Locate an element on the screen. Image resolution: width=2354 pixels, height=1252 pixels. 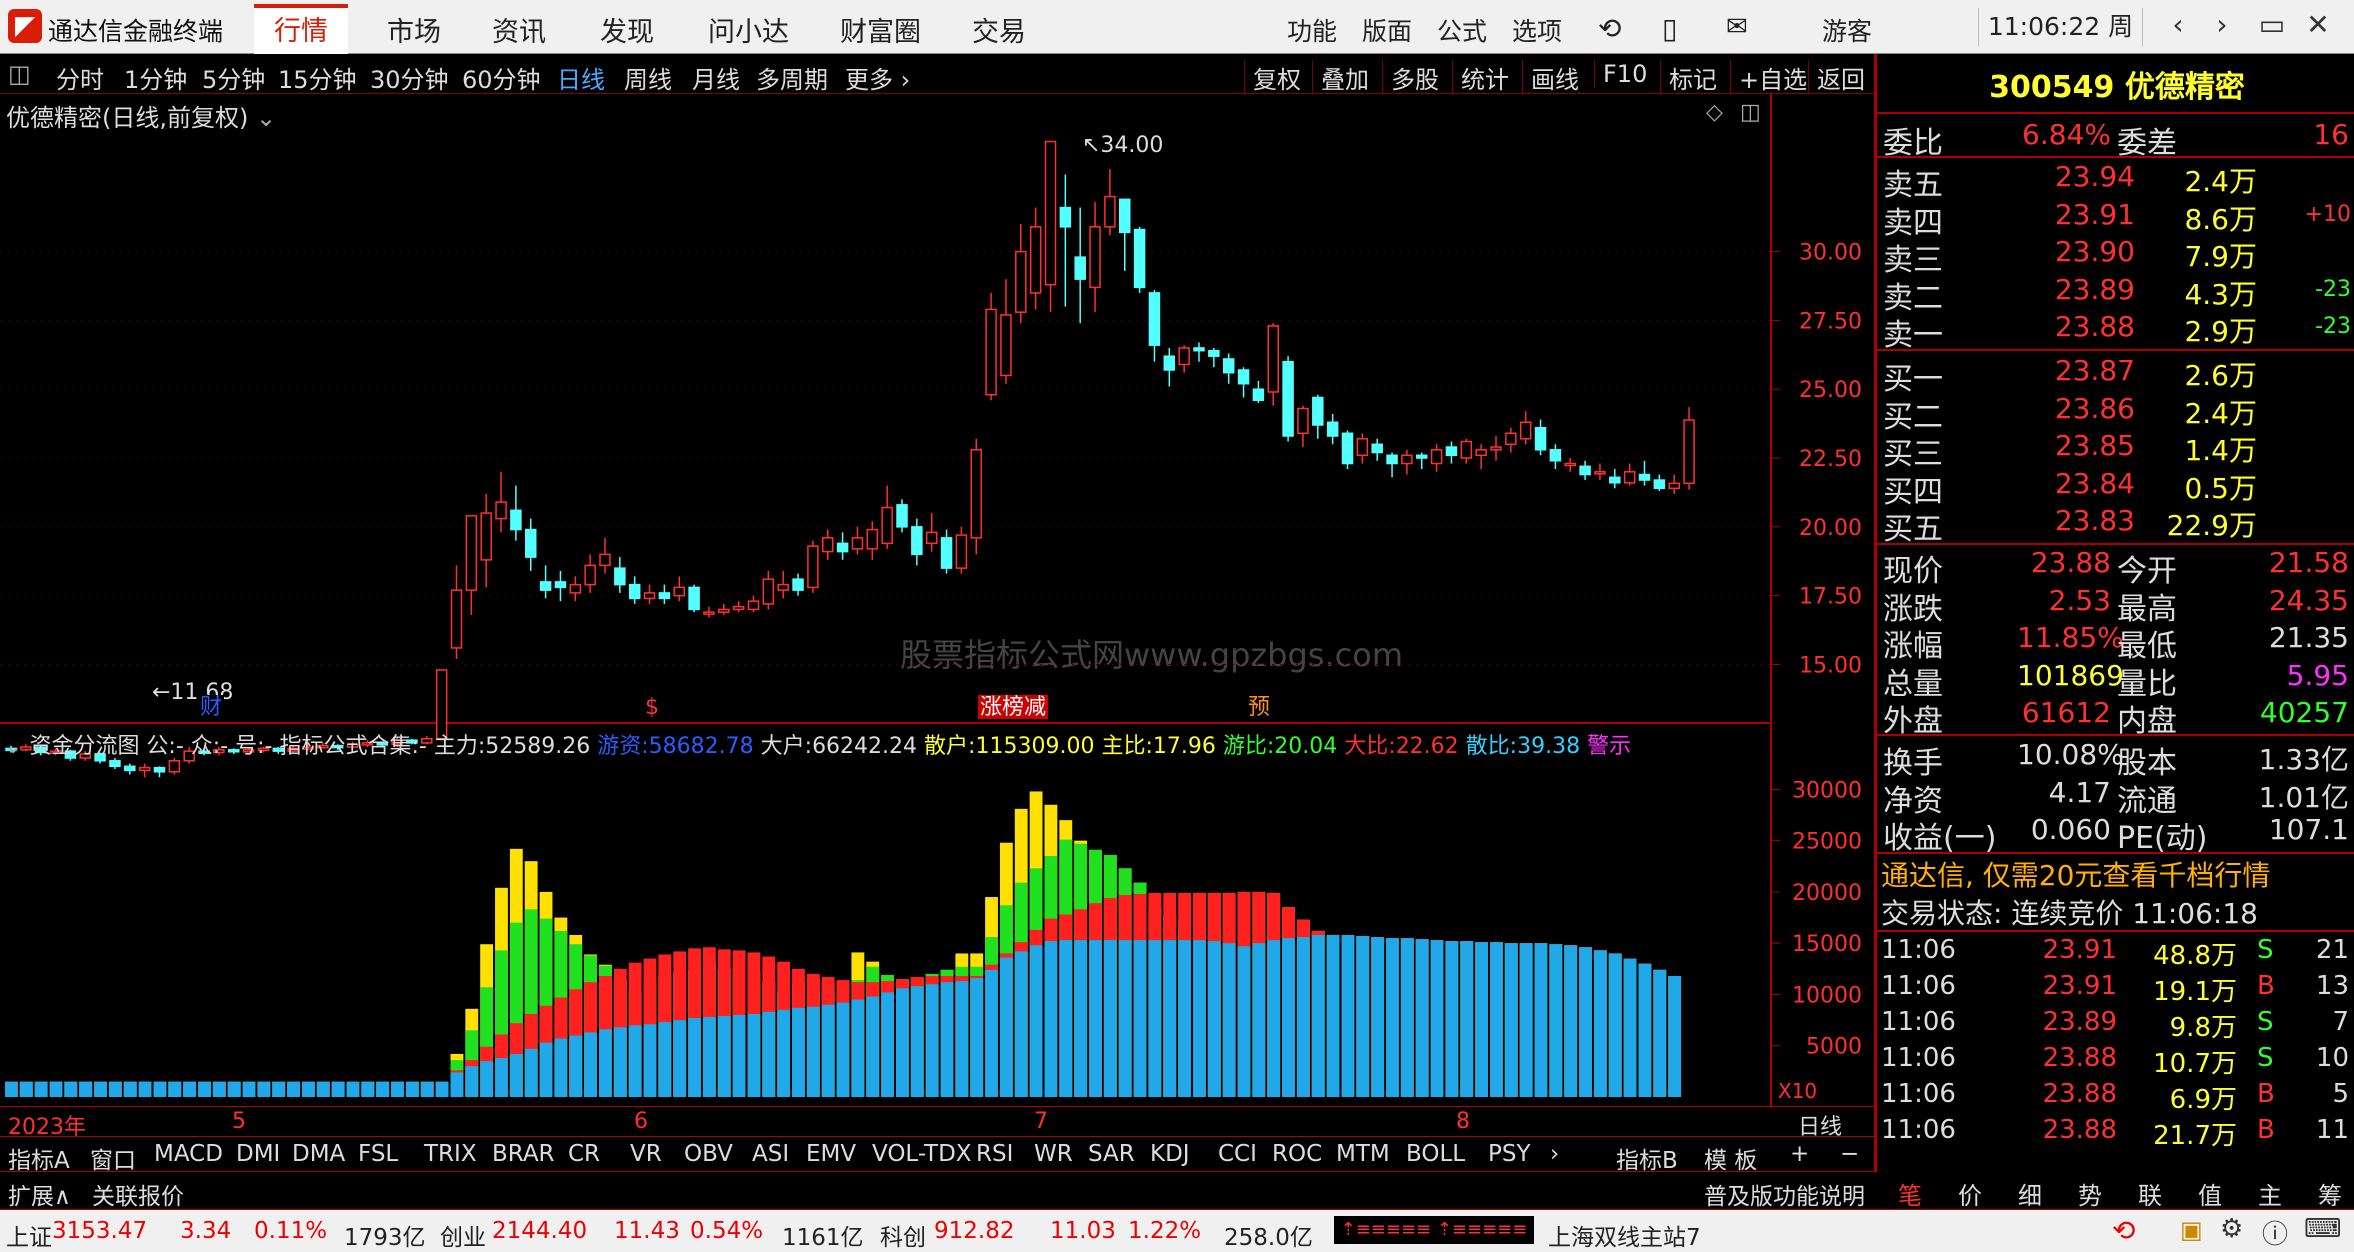
return-button: 返回 is located at coordinates (1836, 77).